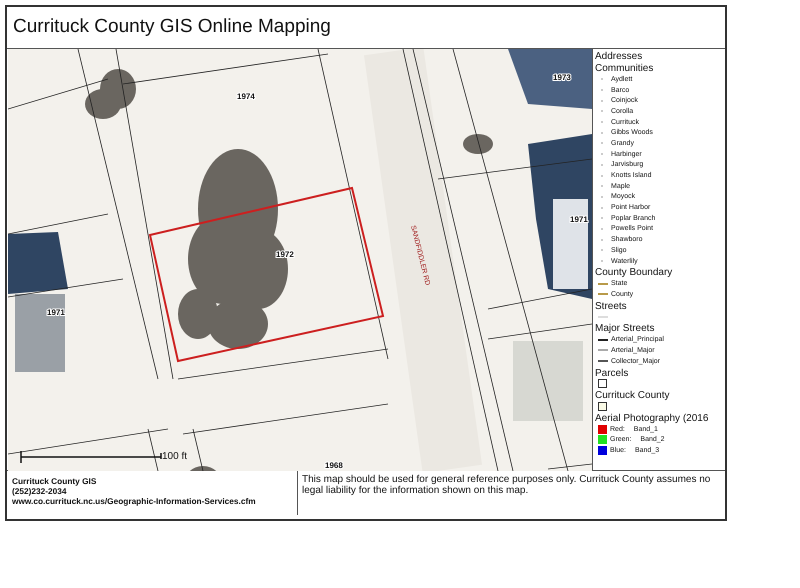 Image resolution: width=800 pixels, height=588 pixels. I want to click on legend-heading: County Boundary, so click(634, 273).